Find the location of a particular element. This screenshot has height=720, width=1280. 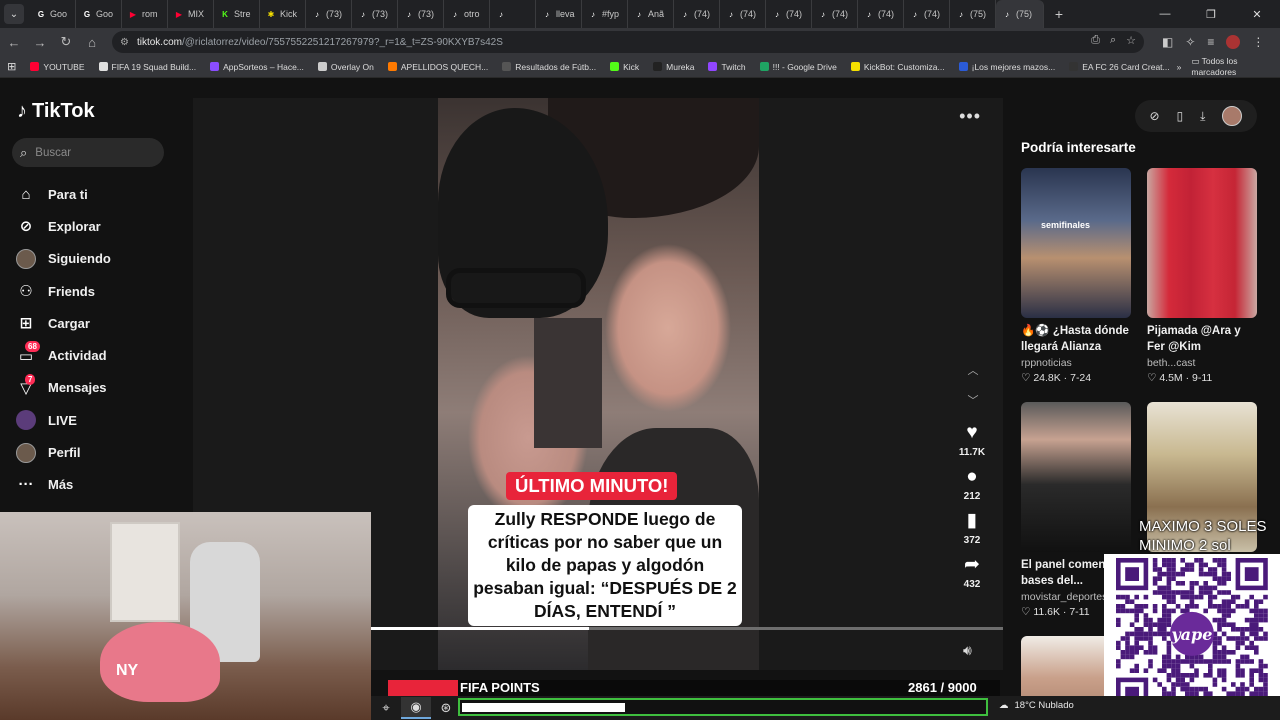

bookmark-item: YOUTUBE is located at coordinates (57, 67).